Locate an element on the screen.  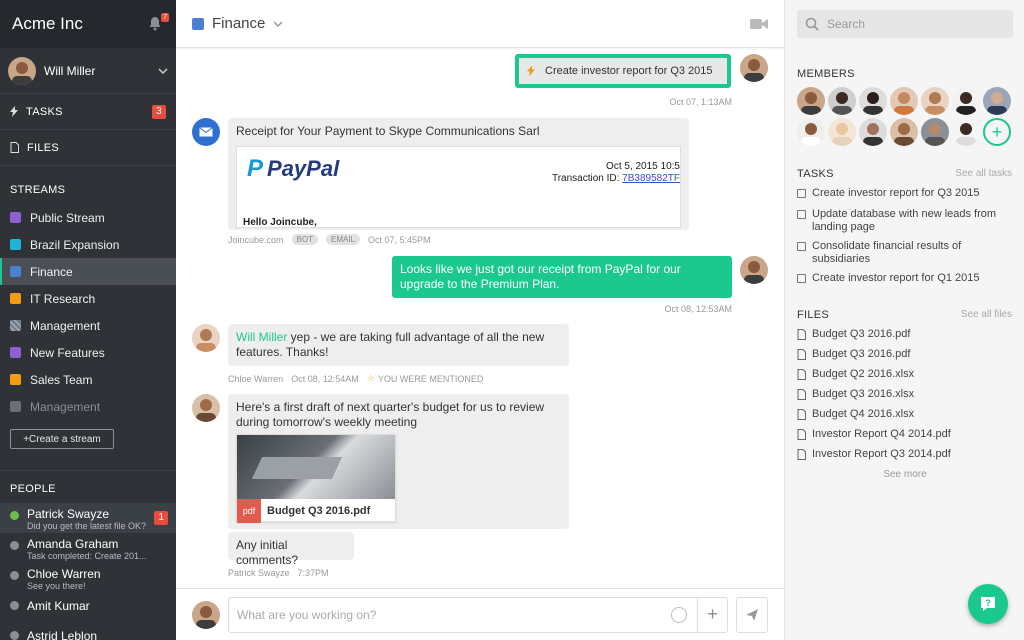
message-input: What are you working on? + is located at coordinates (478, 614).